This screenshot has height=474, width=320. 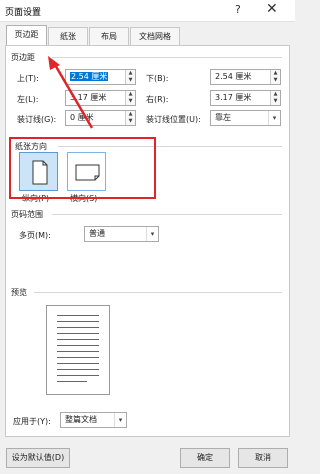 What do you see at coordinates (32, 421) in the screenshot?
I see `apply-to-label: 应用于(Y):` at bounding box center [32, 421].